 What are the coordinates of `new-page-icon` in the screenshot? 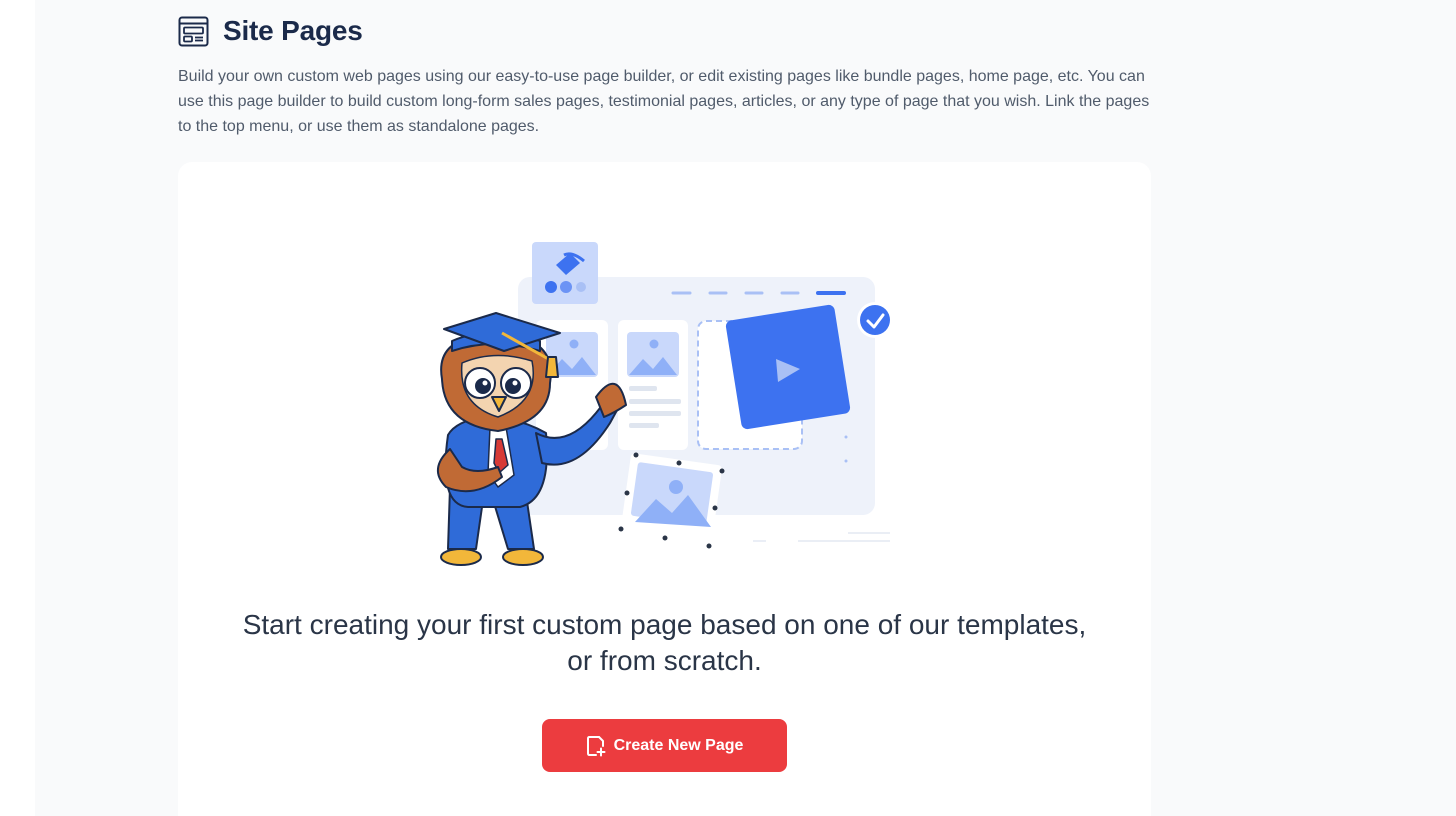 It's located at (596, 745).